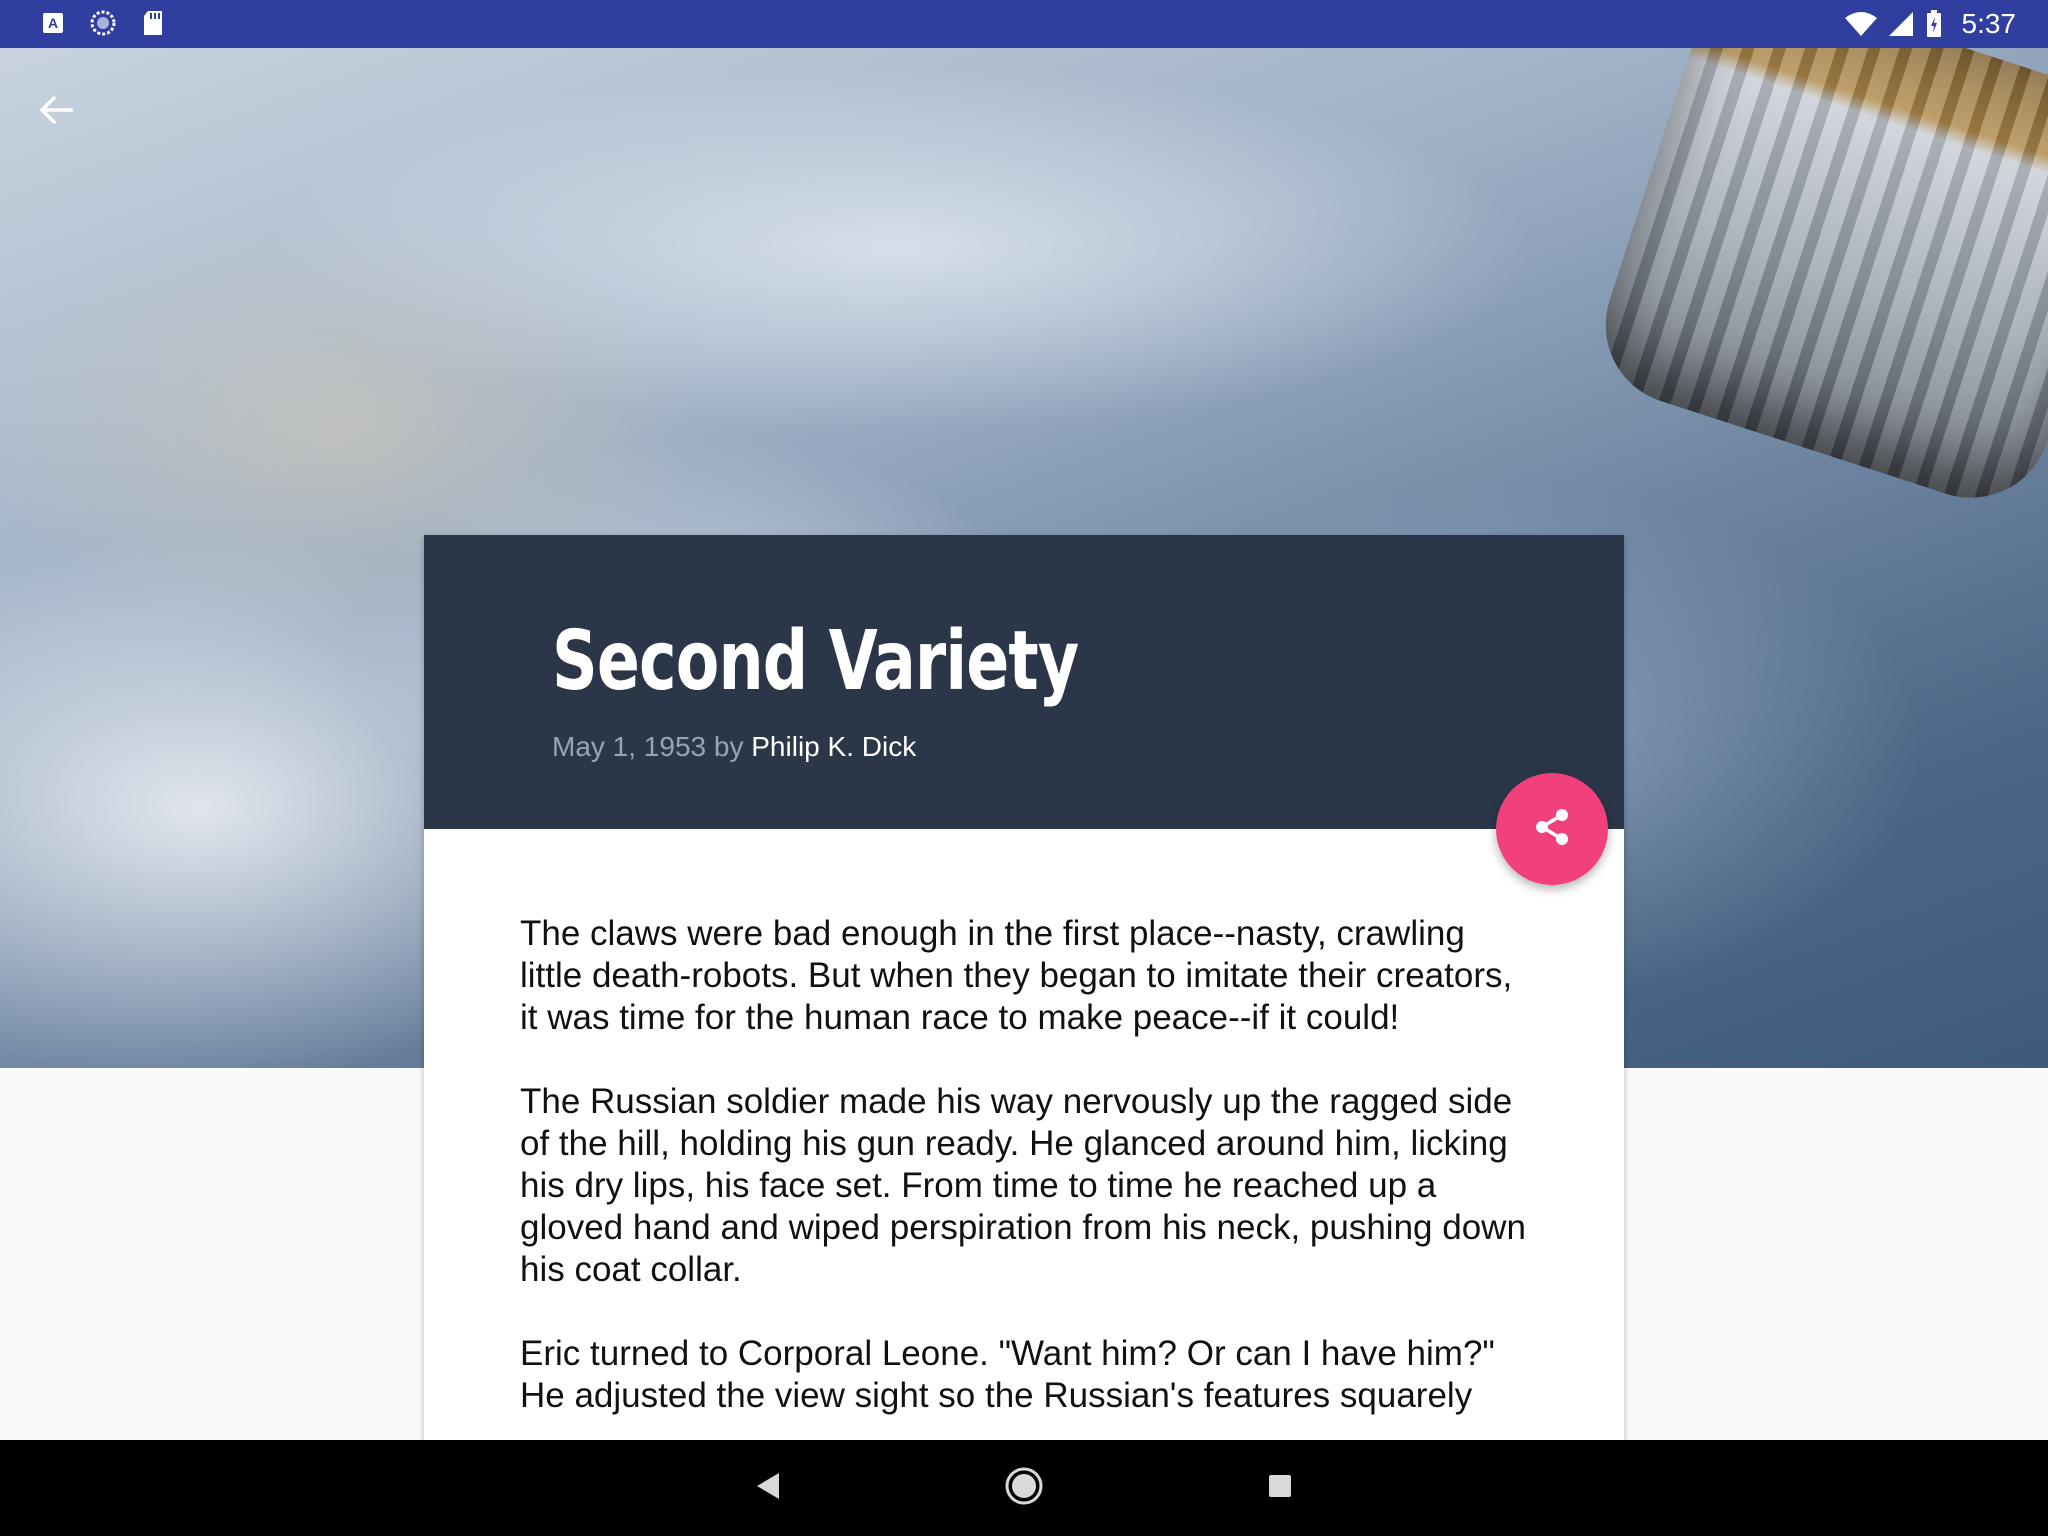 The image size is (2048, 1536). I want to click on status-time: 5:37, so click(1989, 23).